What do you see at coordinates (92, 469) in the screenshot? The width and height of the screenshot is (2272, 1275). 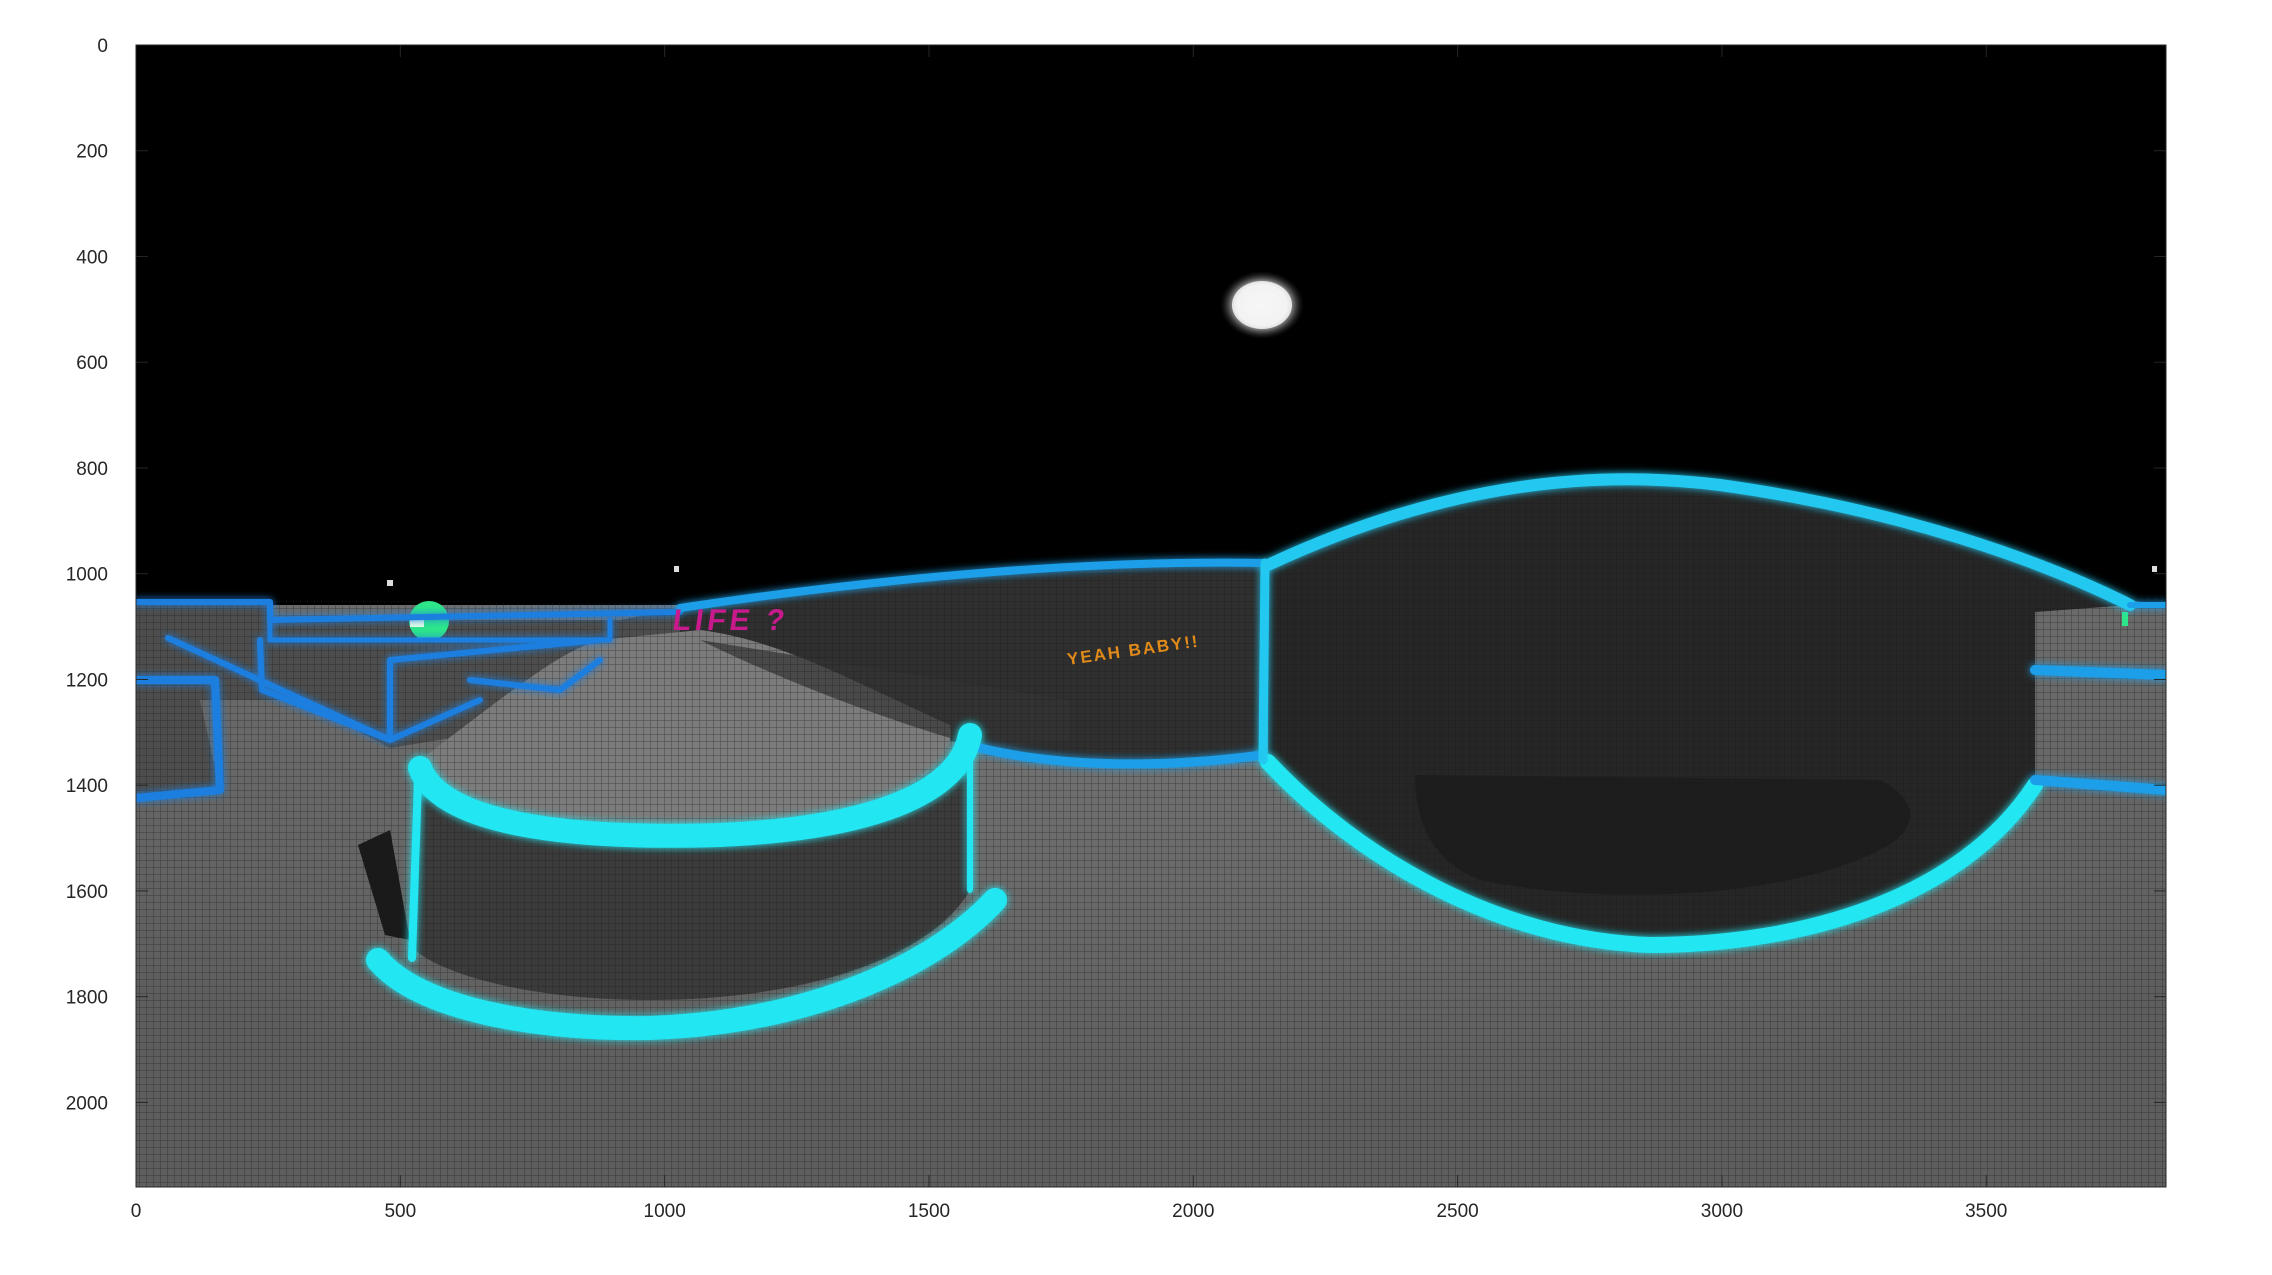 I see `y-tick-label: 800` at bounding box center [92, 469].